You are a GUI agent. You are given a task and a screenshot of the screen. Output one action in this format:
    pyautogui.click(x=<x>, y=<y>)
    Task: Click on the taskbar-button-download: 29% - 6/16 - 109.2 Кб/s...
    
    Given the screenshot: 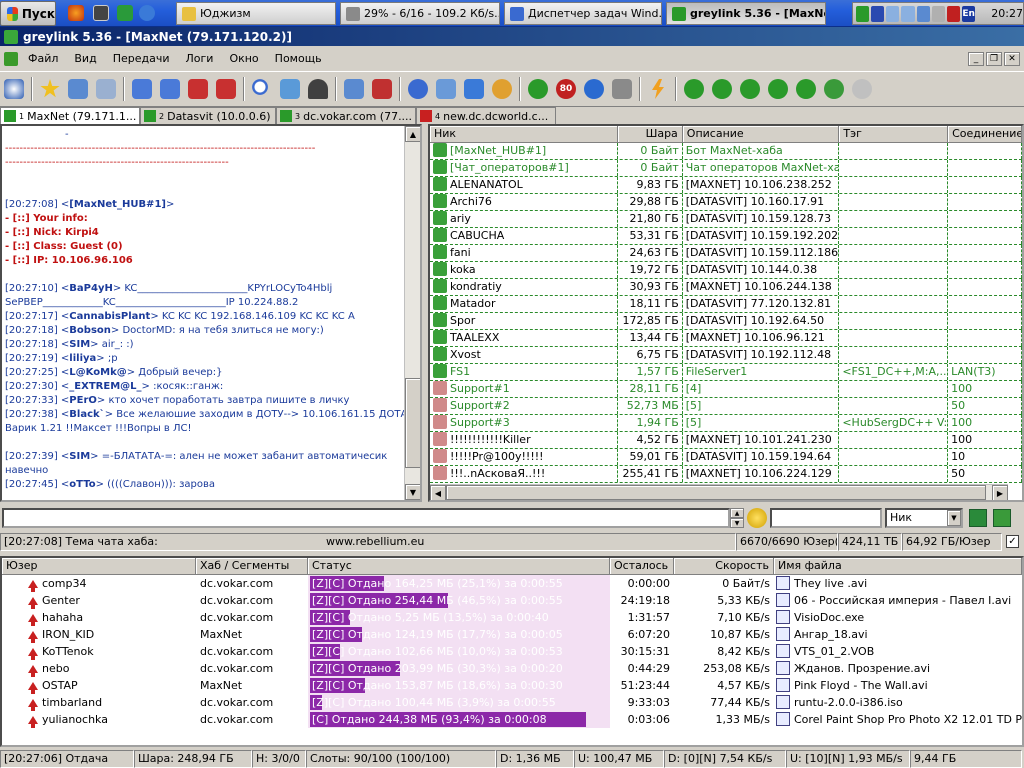 What is the action you would take?
    pyautogui.click(x=420, y=13)
    